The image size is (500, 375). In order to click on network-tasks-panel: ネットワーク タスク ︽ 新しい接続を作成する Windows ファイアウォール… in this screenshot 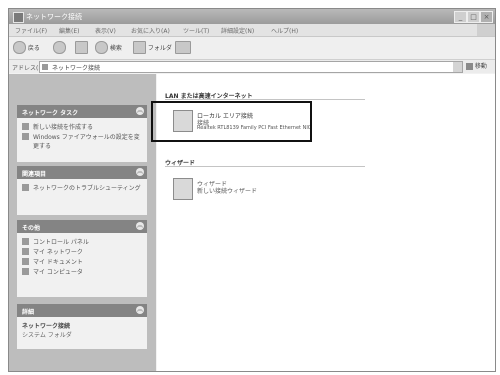, I will do `click(82, 133)`.